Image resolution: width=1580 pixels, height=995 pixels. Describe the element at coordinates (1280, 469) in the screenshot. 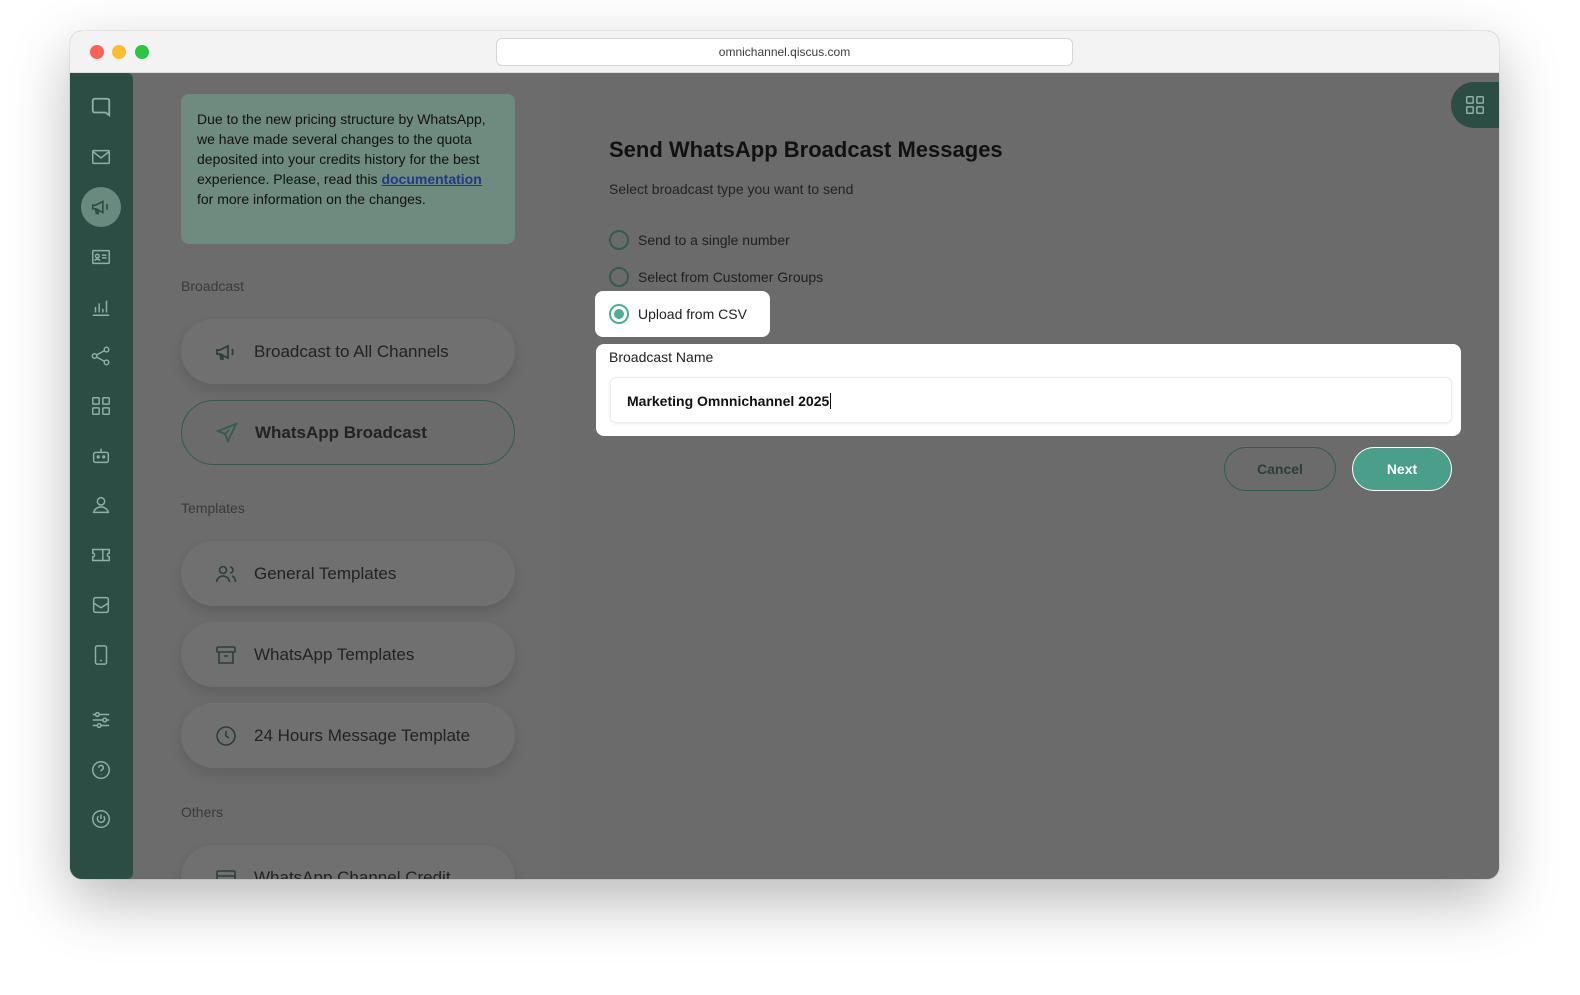

I see `cancel-button: Cancel` at that location.